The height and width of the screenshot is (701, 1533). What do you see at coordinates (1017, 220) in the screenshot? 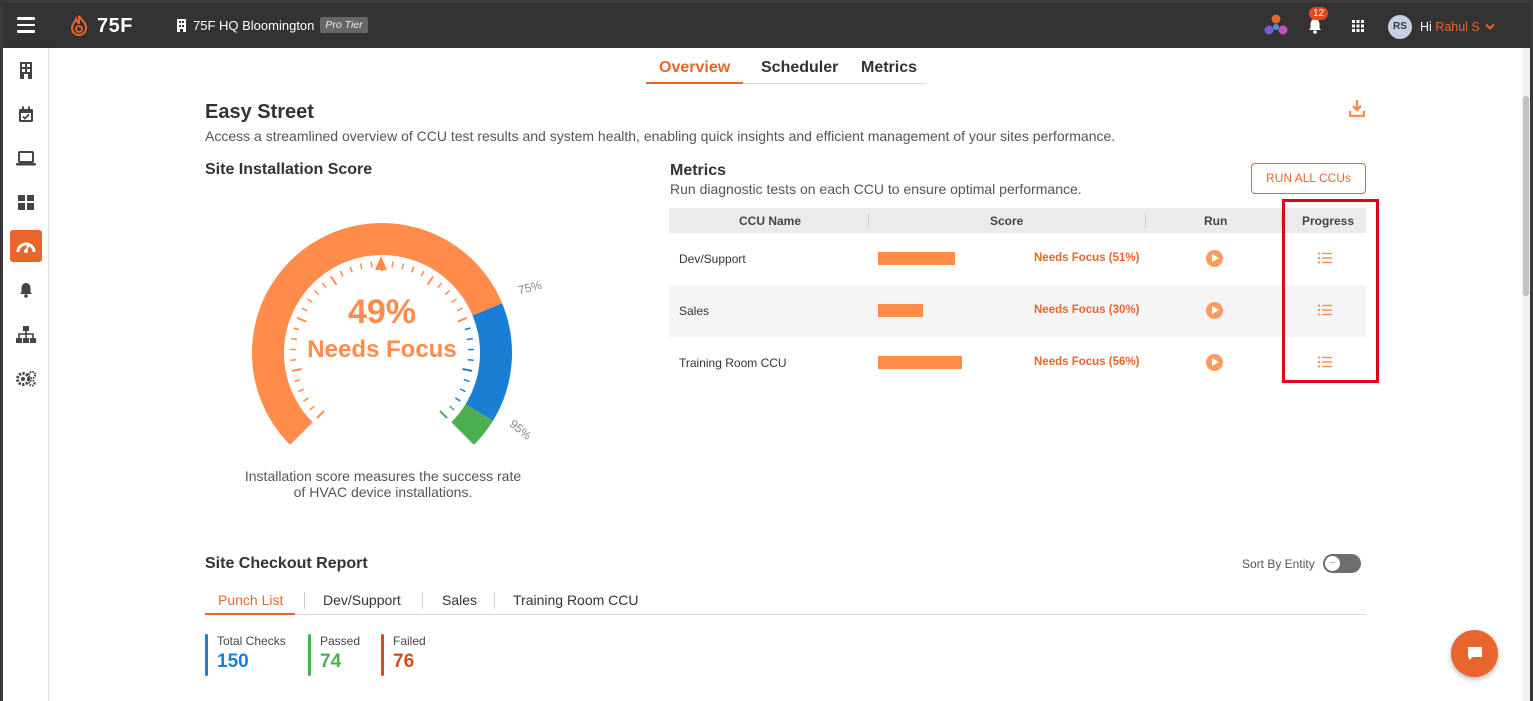
I see `table-header: CCU Name Score Run Progress` at bounding box center [1017, 220].